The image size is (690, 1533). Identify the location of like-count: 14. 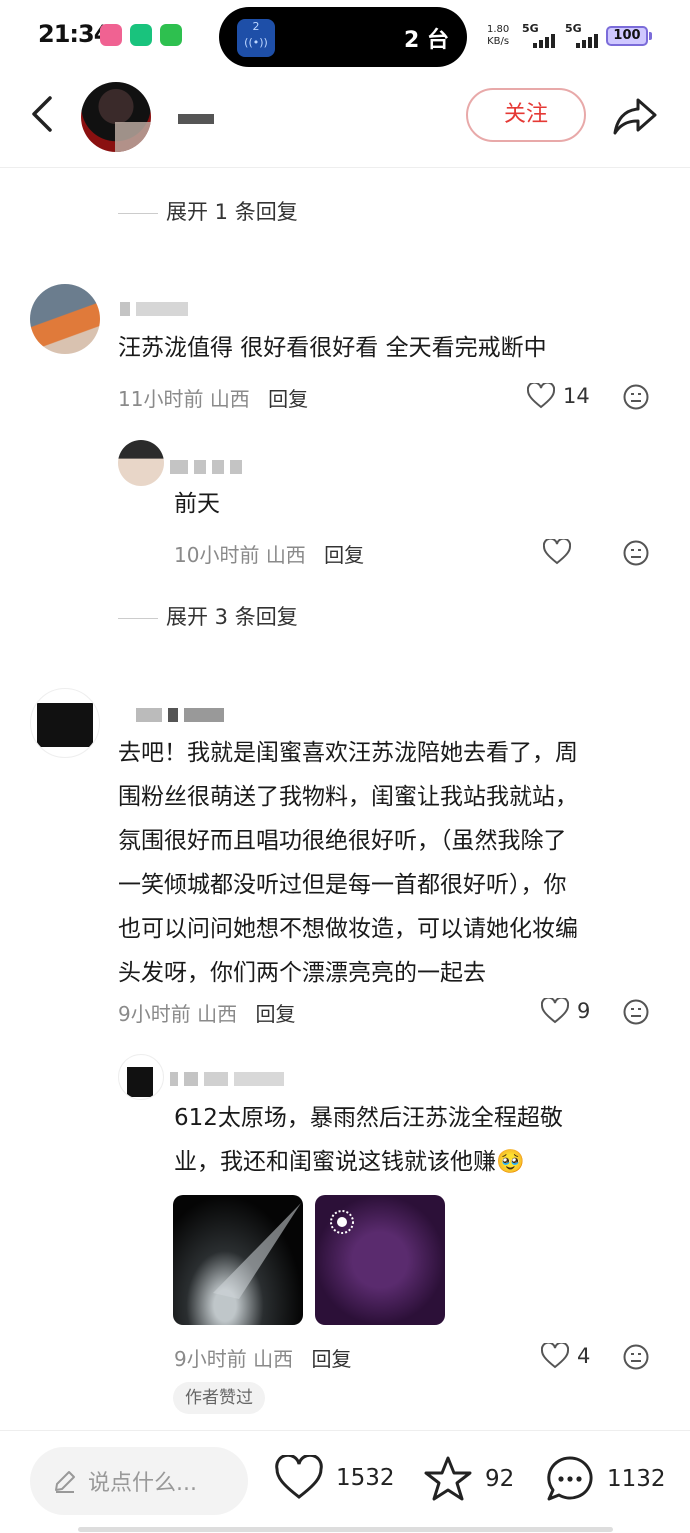
(576, 396).